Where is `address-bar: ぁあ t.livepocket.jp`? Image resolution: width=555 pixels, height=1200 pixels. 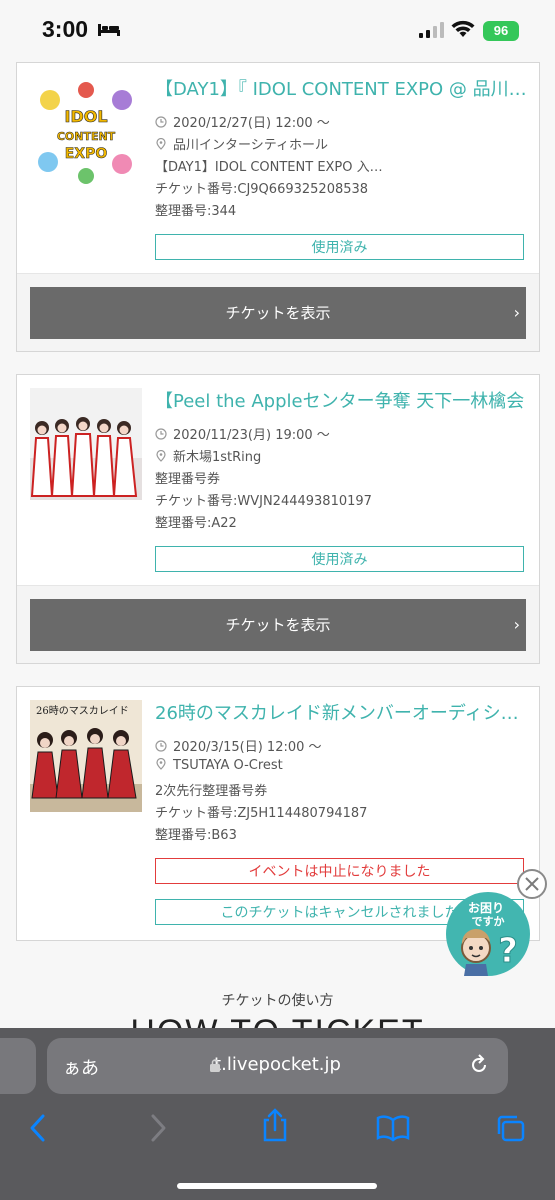
address-bar: ぁあ t.livepocket.jp is located at coordinates (277, 1066).